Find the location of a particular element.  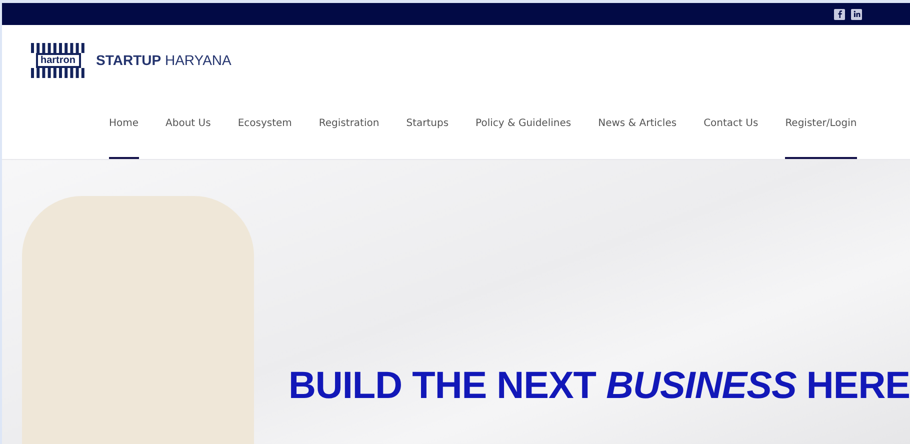

nav-link: Policy & Guidelines is located at coordinates (524, 120).